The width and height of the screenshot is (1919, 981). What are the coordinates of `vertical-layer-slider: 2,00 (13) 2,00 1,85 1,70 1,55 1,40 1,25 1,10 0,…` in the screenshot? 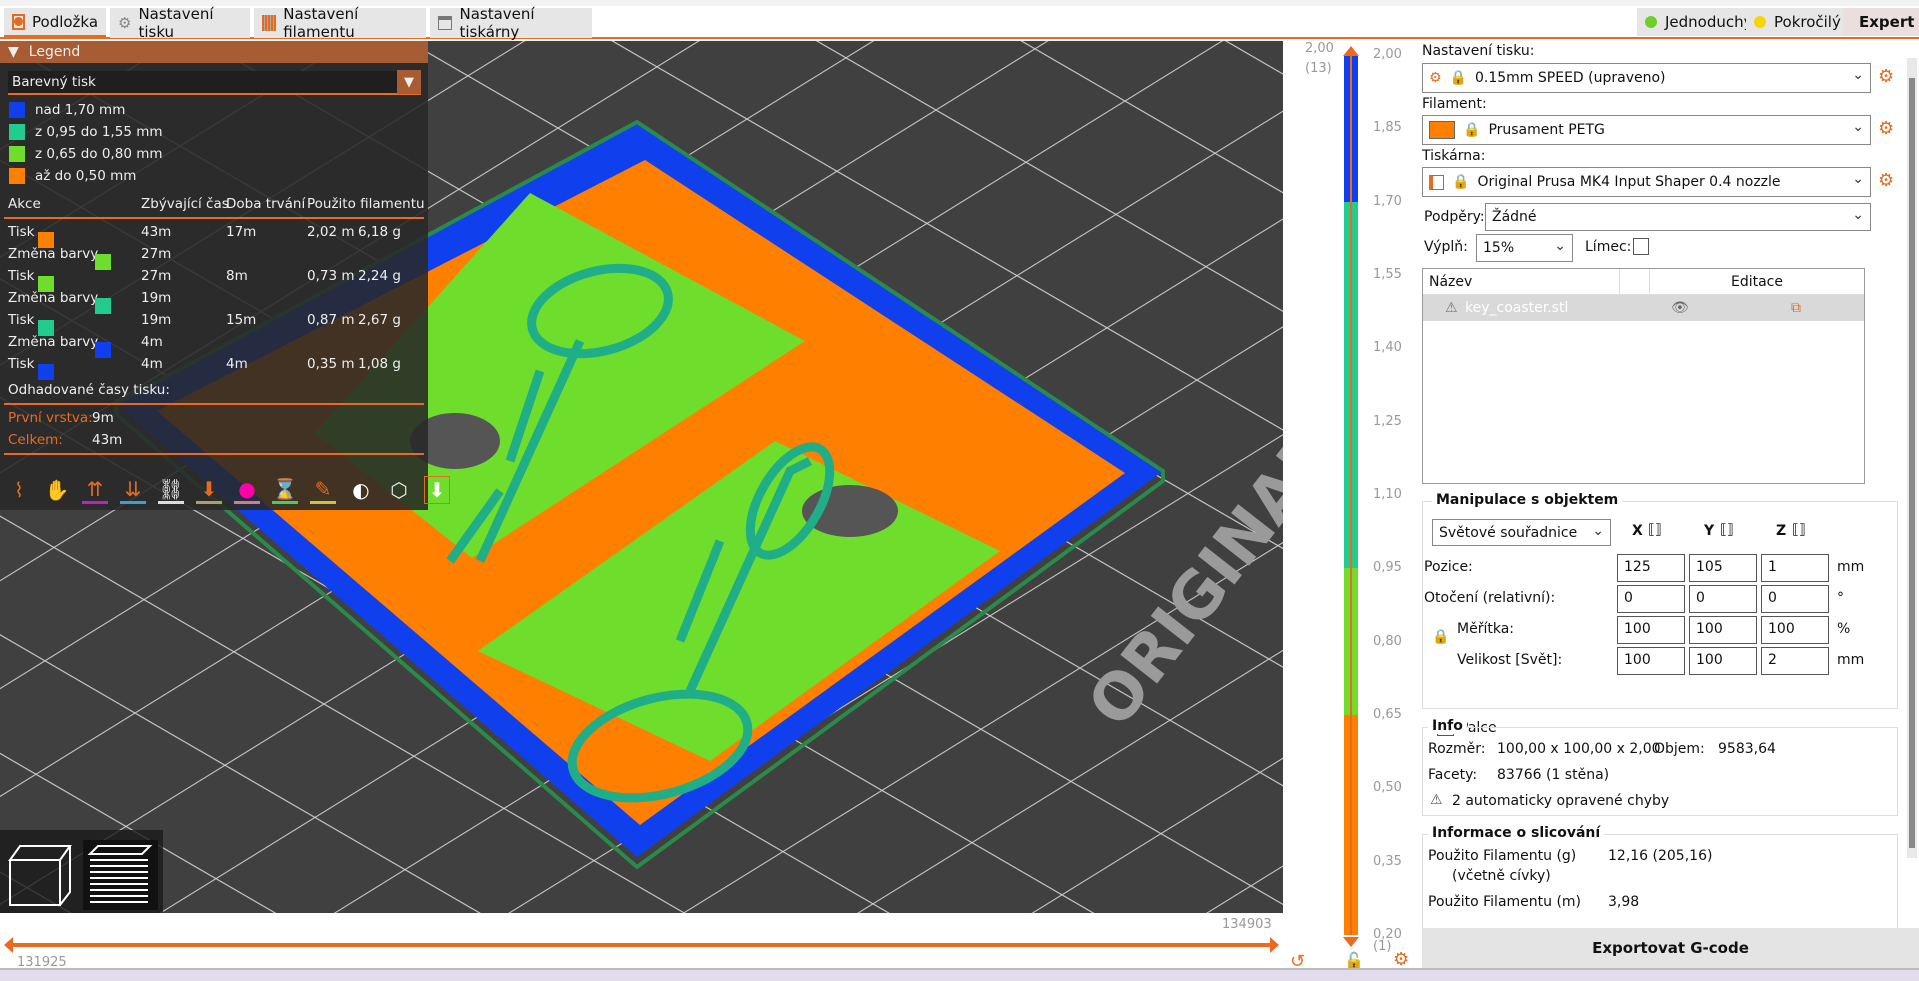 It's located at (1349, 505).